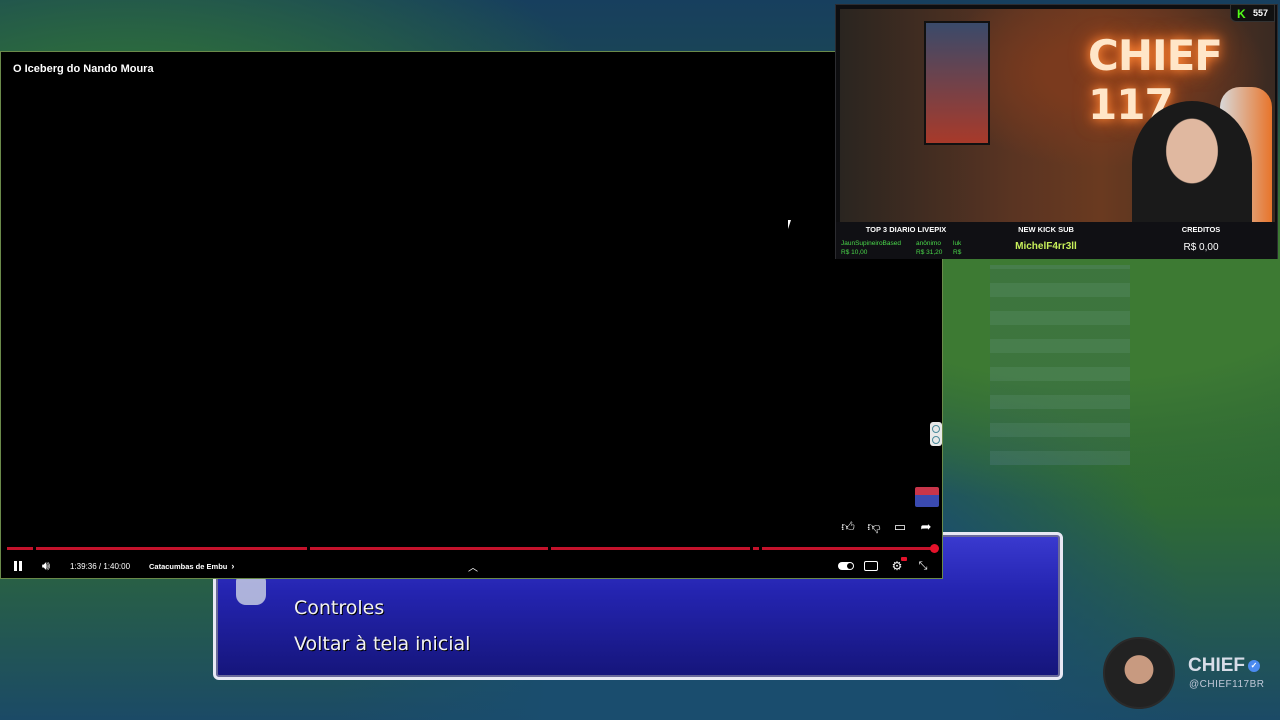  Describe the element at coordinates (1057, 115) in the screenshot. I see `webcam-feed: CHIEF 117` at that location.